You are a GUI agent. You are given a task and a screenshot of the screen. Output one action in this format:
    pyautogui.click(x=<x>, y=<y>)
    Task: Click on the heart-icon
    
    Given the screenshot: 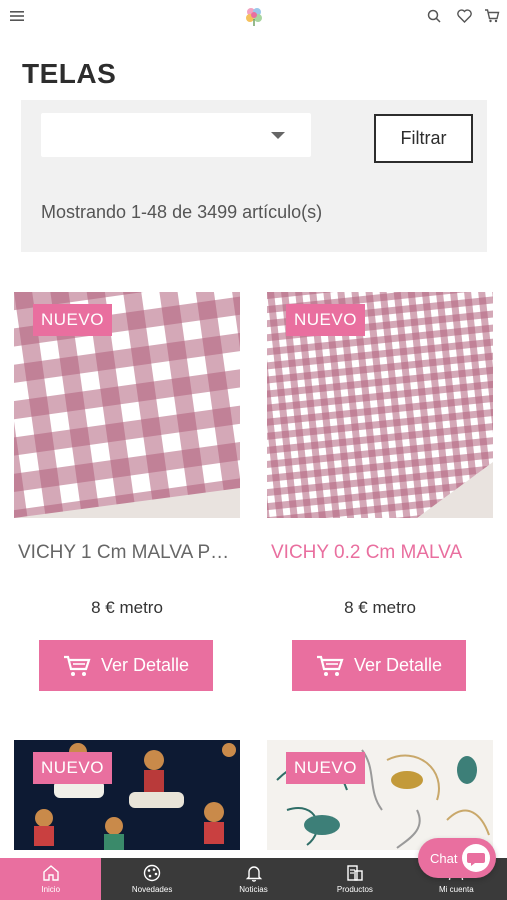 What is the action you would take?
    pyautogui.click(x=464, y=16)
    